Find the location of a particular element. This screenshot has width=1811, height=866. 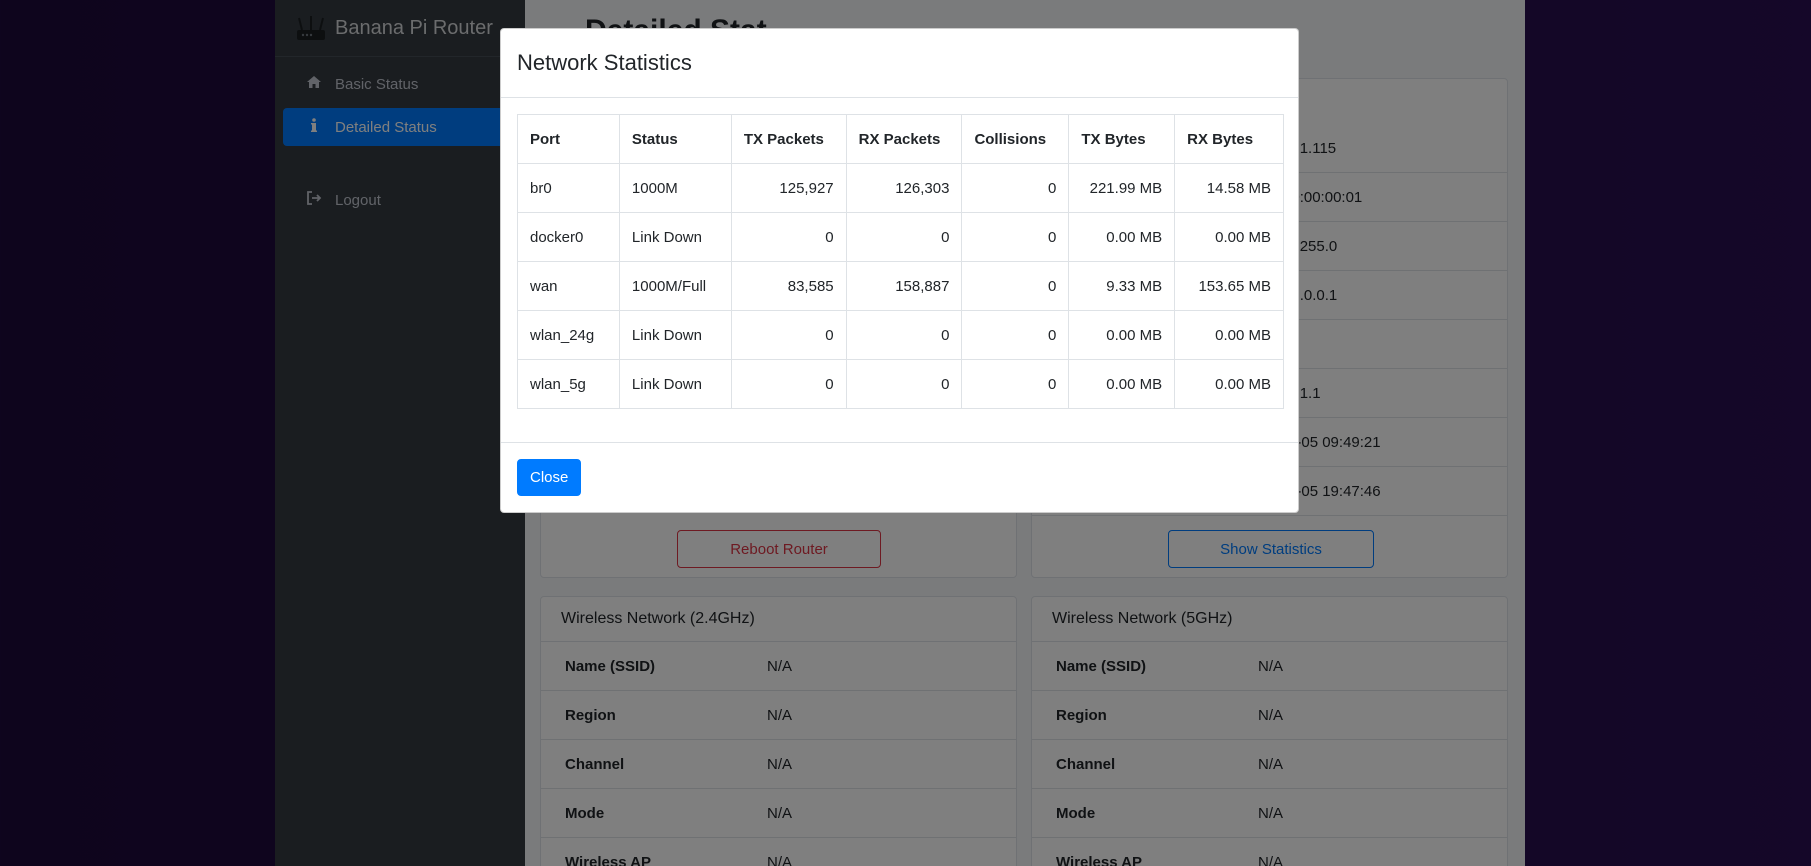

cell-rx-bytes: 14.58 MB is located at coordinates (1229, 188).